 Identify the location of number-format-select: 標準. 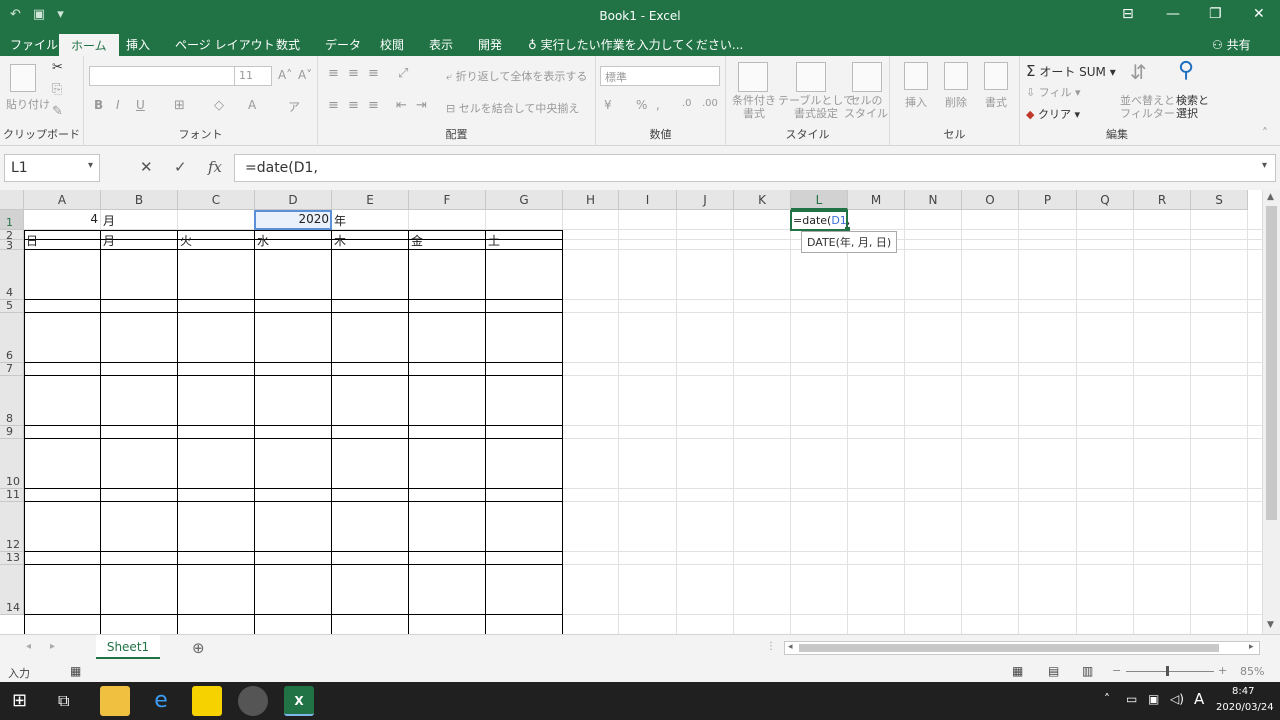
(660, 76).